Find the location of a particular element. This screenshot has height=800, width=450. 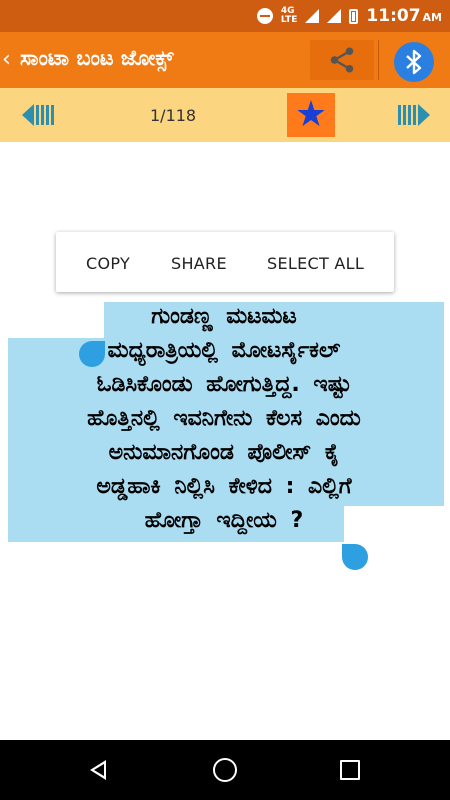

bluetooth-icon is located at coordinates (414, 62).